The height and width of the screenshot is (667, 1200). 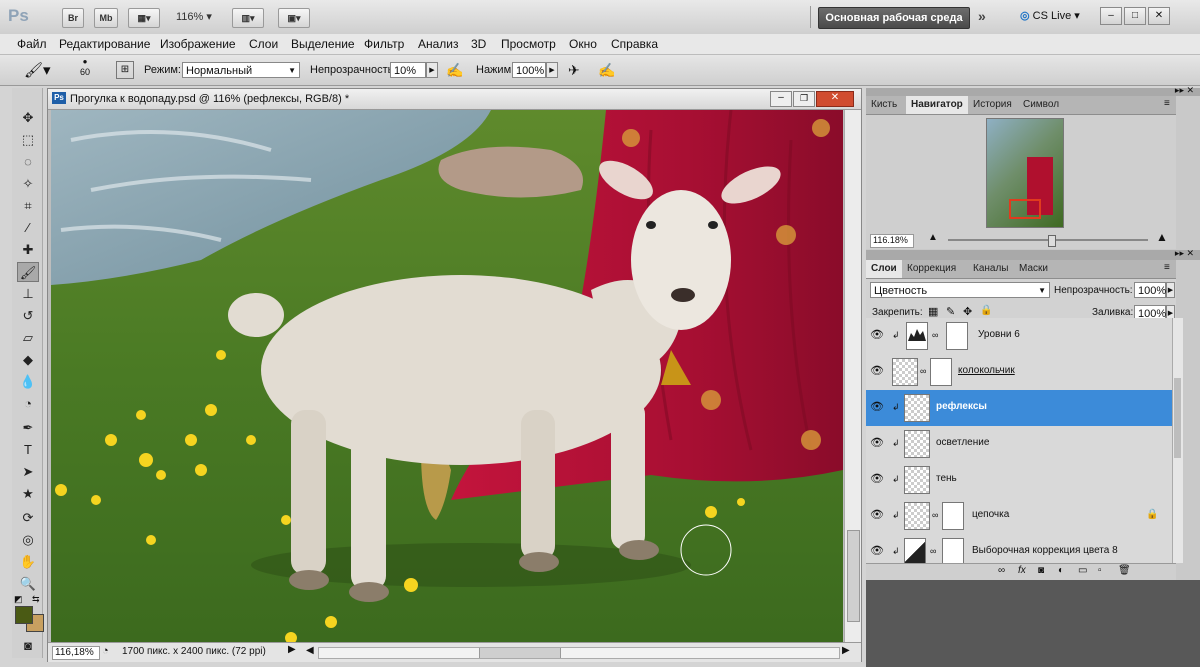 I want to click on status-zoom: 116,18%, so click(x=76, y=653).